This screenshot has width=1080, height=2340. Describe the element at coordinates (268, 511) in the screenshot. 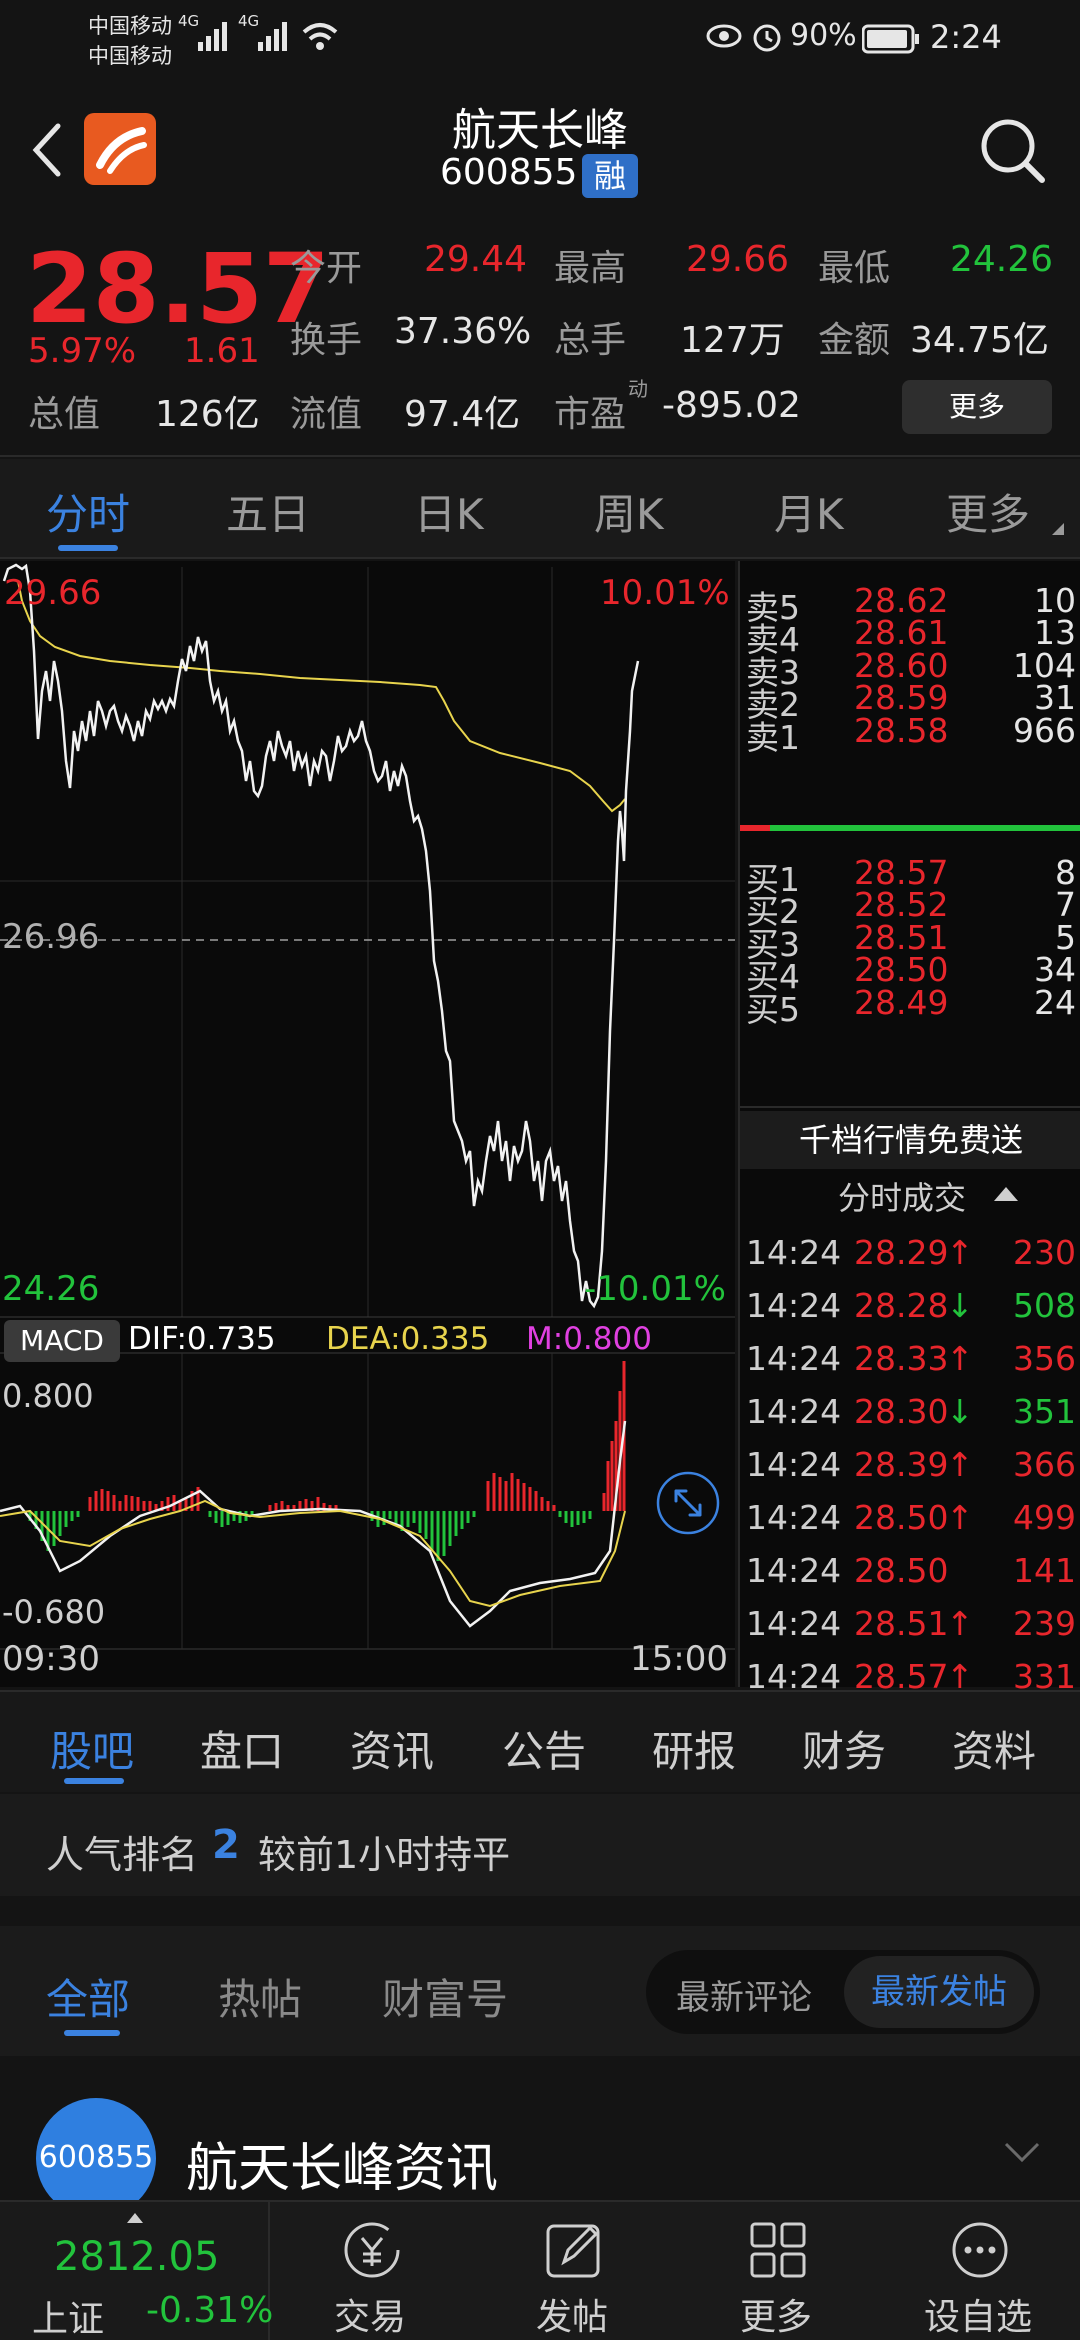

I see `tab-five-day: 五日` at that location.